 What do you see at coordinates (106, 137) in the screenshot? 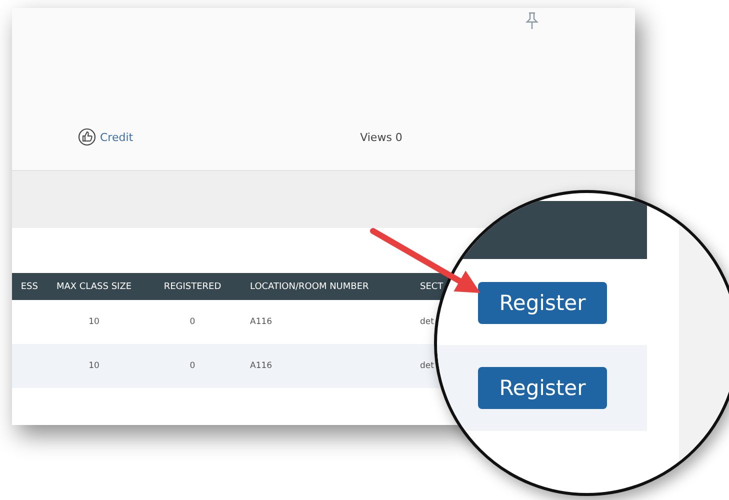
I see `credit-link: Credit` at bounding box center [106, 137].